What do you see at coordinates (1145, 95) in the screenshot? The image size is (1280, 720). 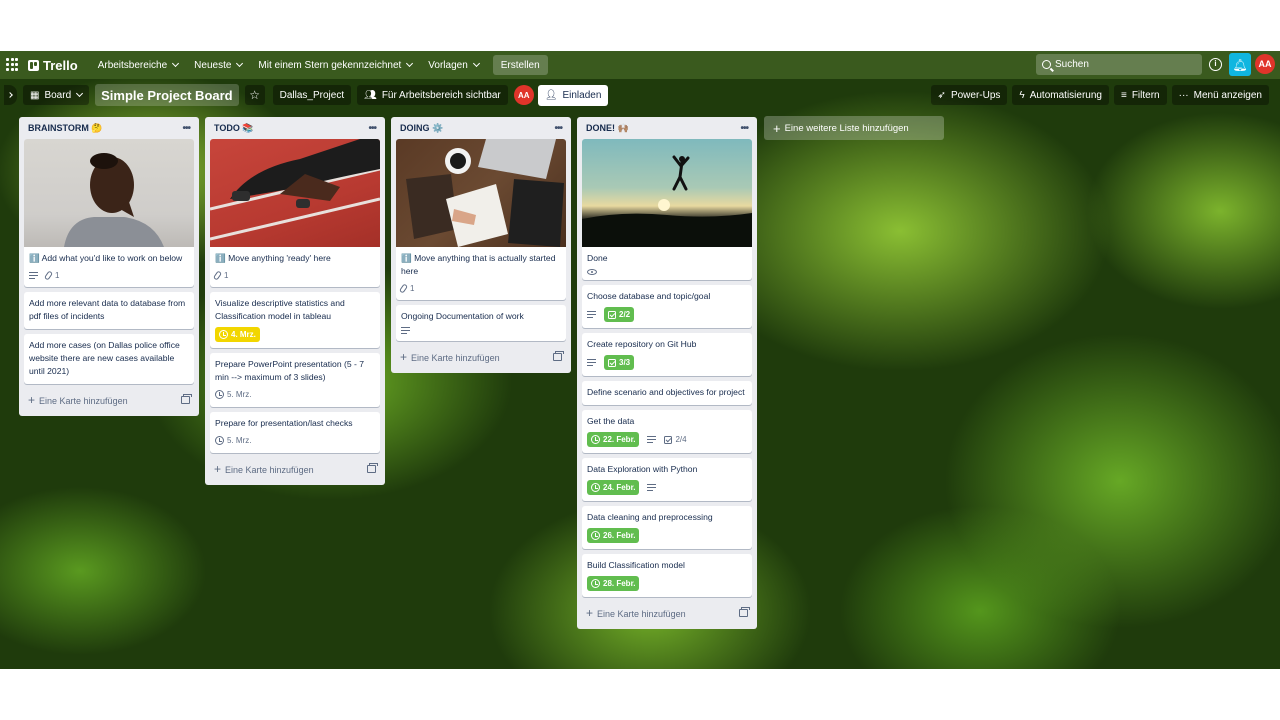 I see `filter-label: Filtern` at bounding box center [1145, 95].